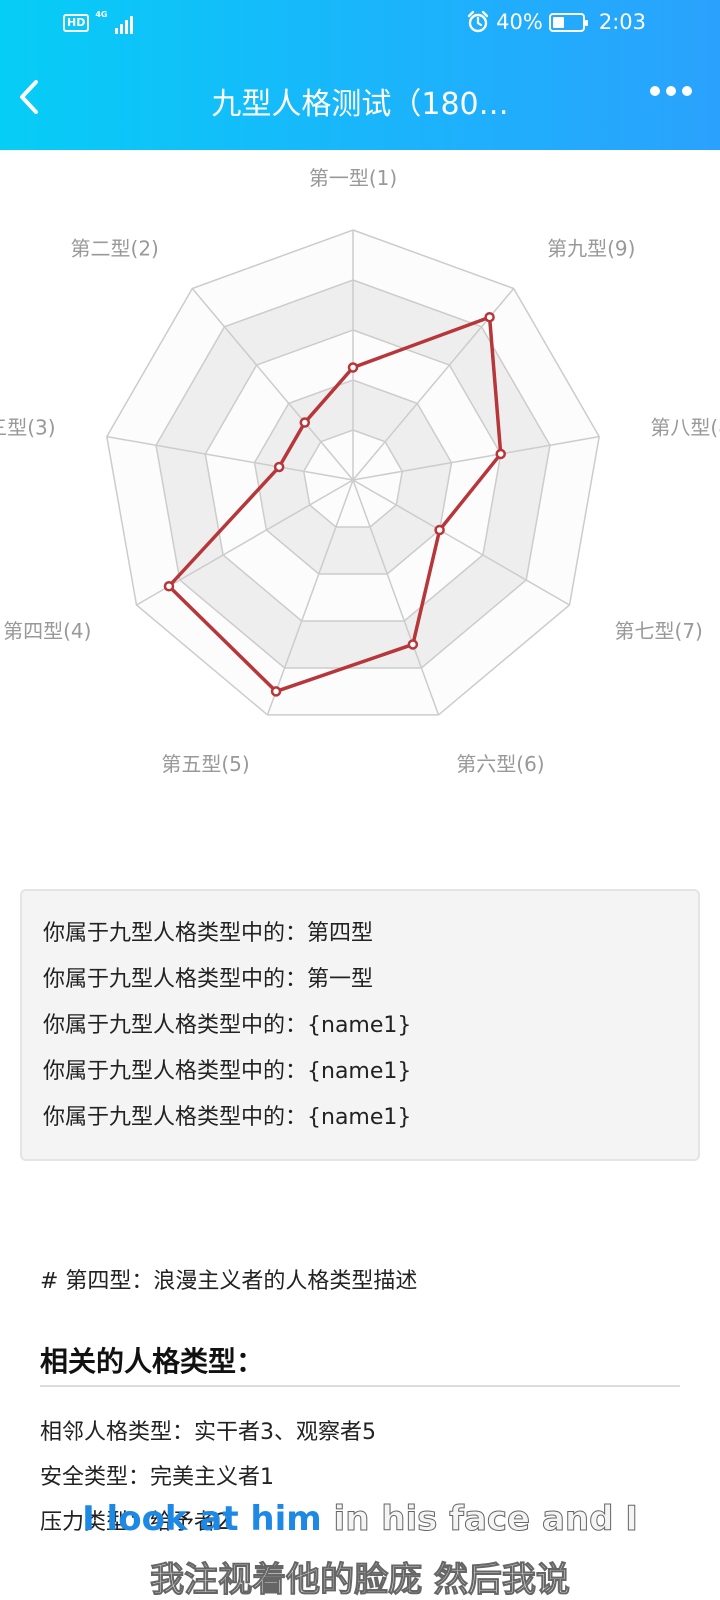  Describe the element at coordinates (519, 22) in the screenshot. I see `battery-percent: 40%` at that location.